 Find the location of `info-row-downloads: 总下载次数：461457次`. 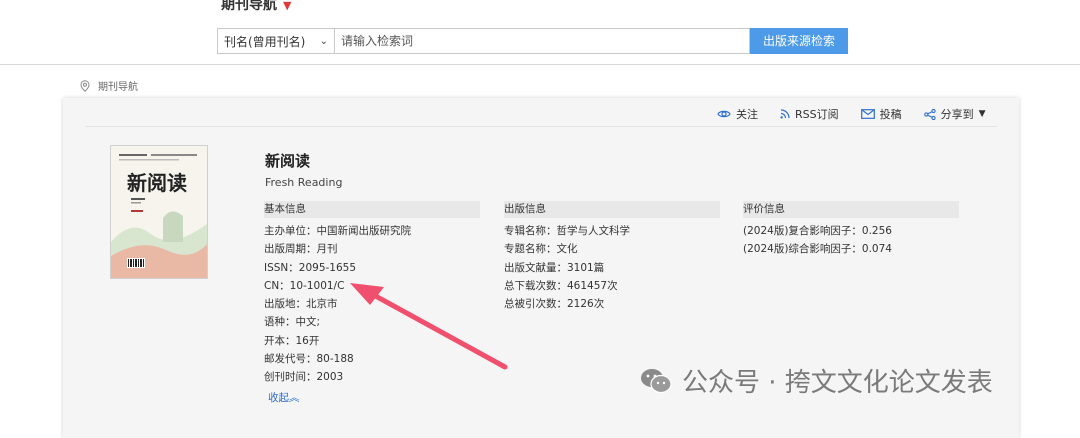

info-row-downloads: 总下载次数：461457次 is located at coordinates (561, 285).